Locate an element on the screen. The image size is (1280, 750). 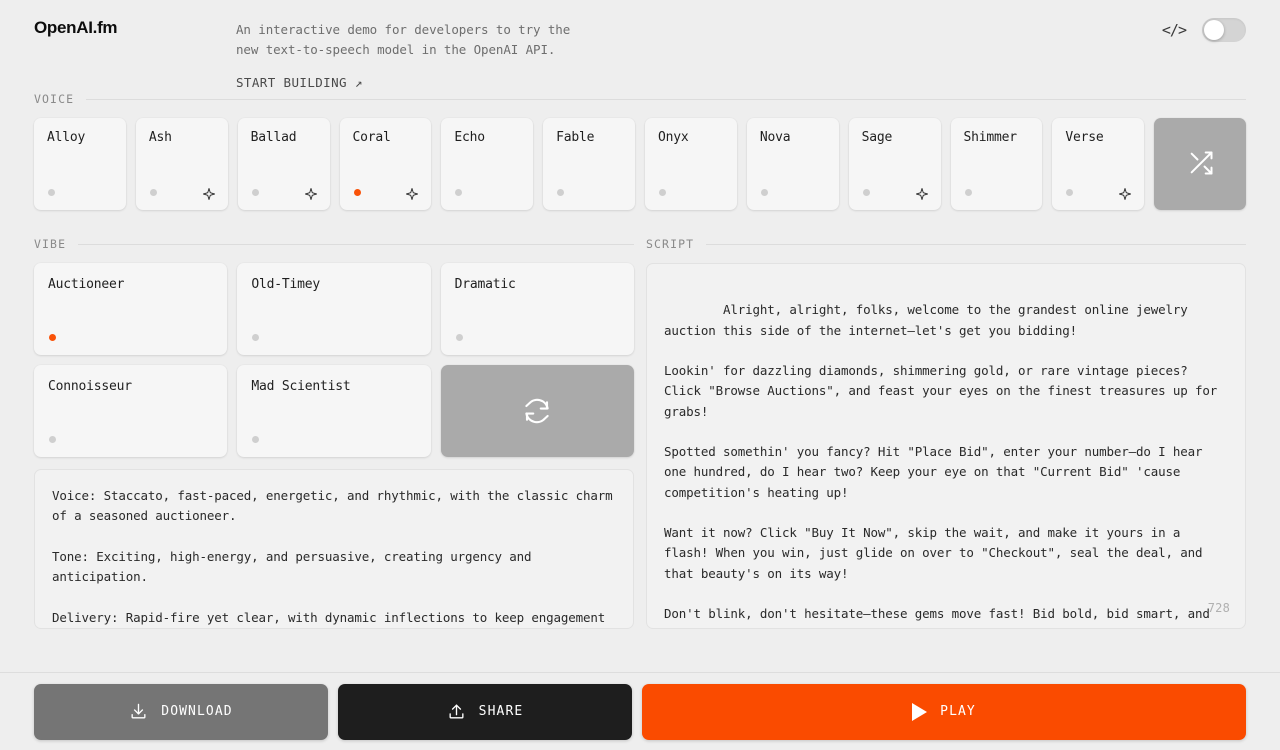
vibe-section-label: VIBE is located at coordinates (50, 244).